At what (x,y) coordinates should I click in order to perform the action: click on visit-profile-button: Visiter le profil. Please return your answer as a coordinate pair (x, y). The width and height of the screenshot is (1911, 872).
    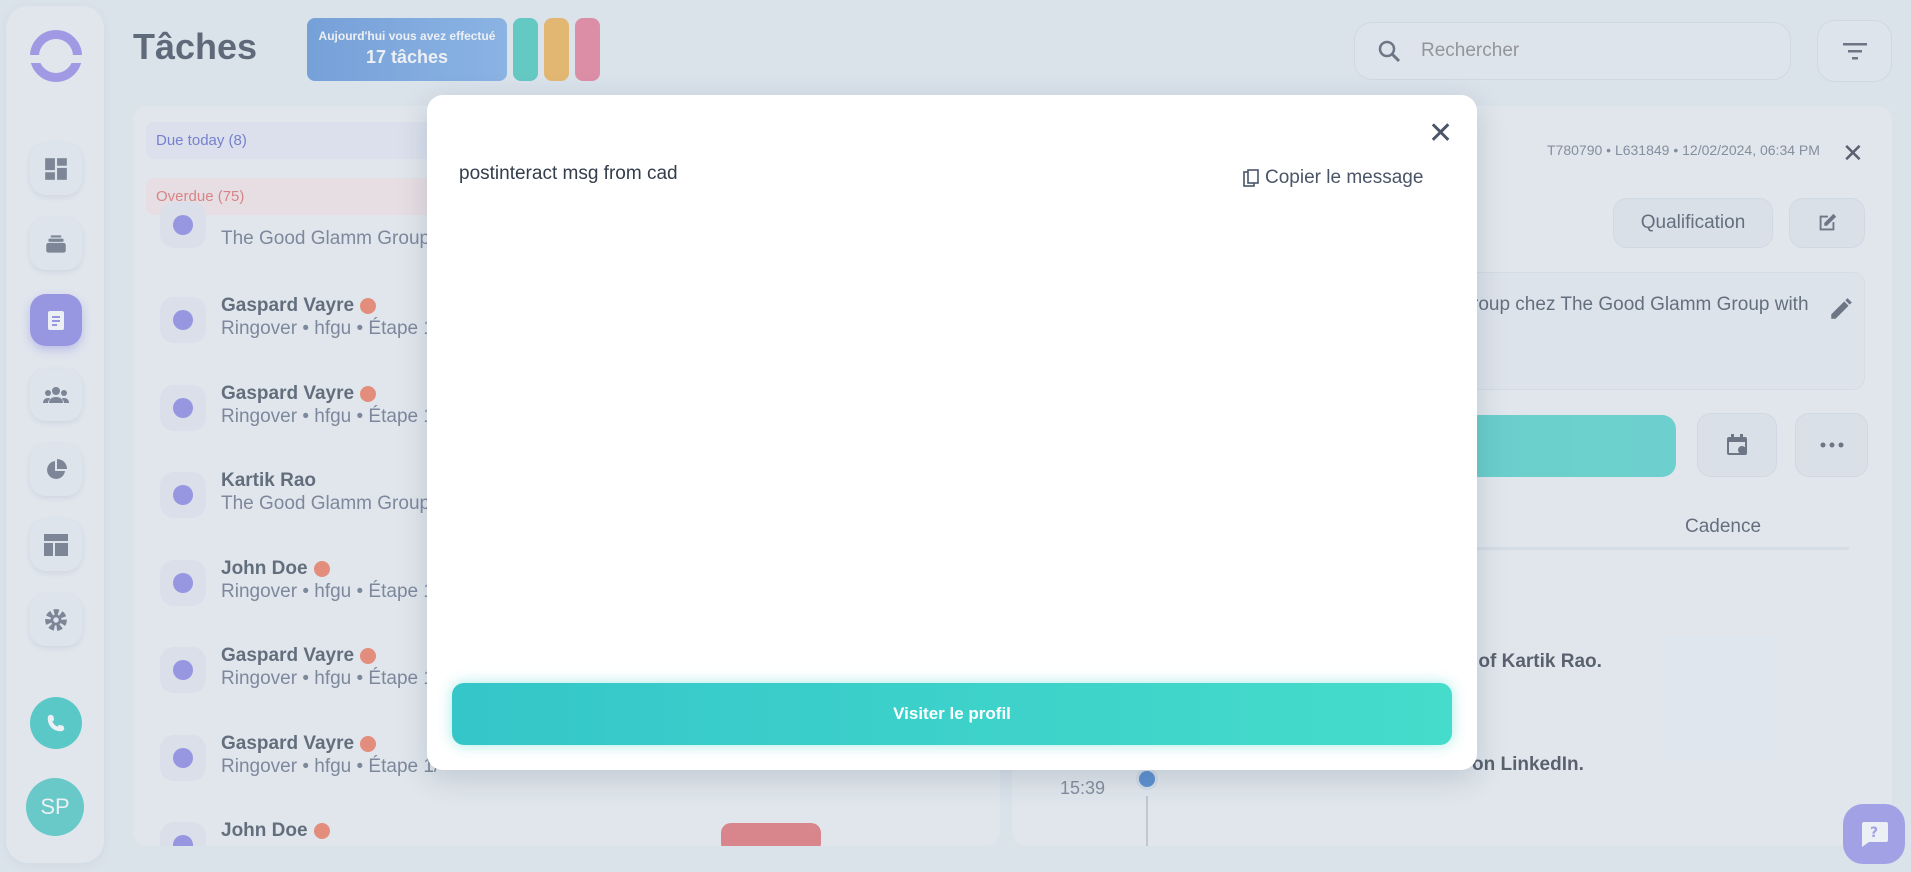
    Looking at the image, I should click on (952, 714).